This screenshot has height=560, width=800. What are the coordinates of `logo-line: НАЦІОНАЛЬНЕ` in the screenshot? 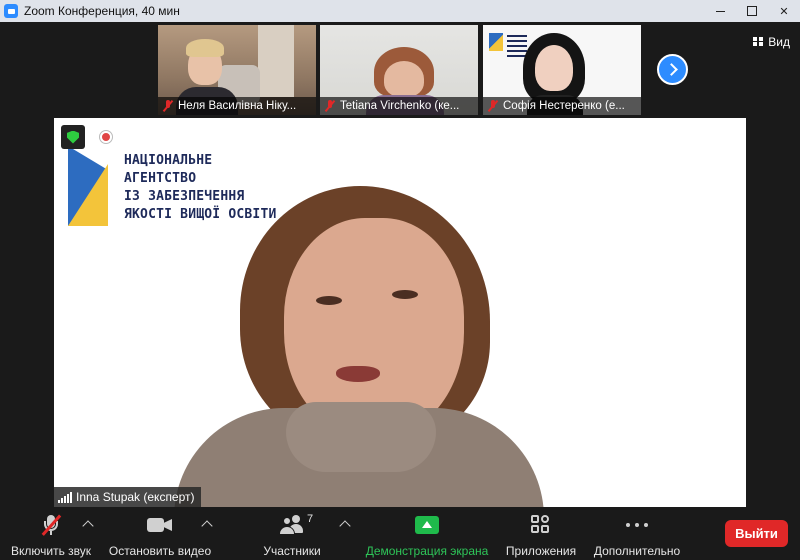 It's located at (168, 160).